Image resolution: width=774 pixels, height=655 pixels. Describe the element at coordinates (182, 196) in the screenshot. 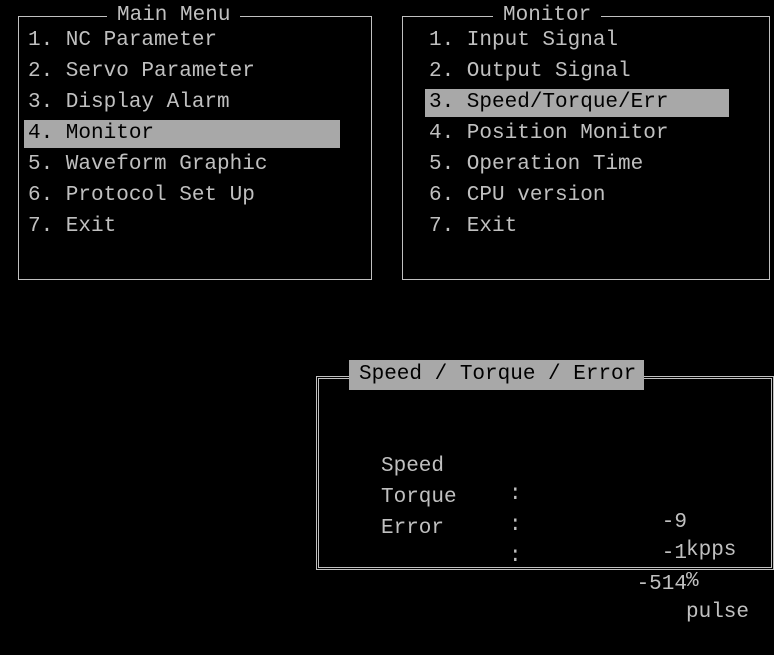

I see `main-menu-item-protocol-set-up: 6. Protocol Set Up` at that location.